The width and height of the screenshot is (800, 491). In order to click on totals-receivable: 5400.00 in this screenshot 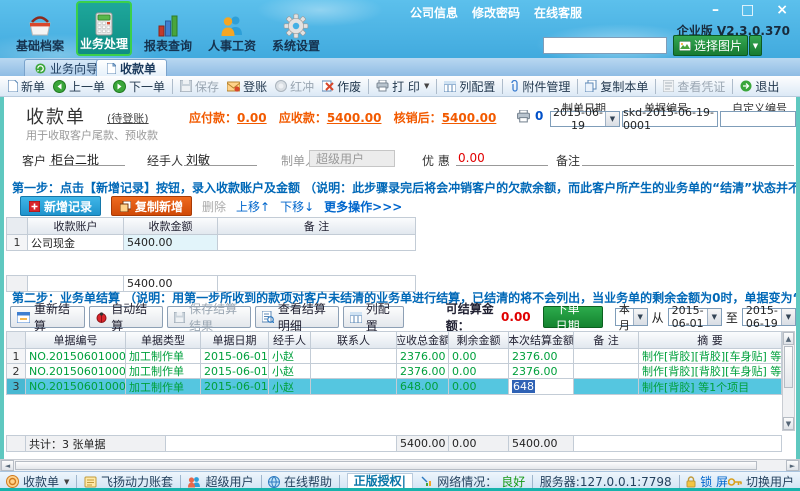, I will do `click(423, 443)`.